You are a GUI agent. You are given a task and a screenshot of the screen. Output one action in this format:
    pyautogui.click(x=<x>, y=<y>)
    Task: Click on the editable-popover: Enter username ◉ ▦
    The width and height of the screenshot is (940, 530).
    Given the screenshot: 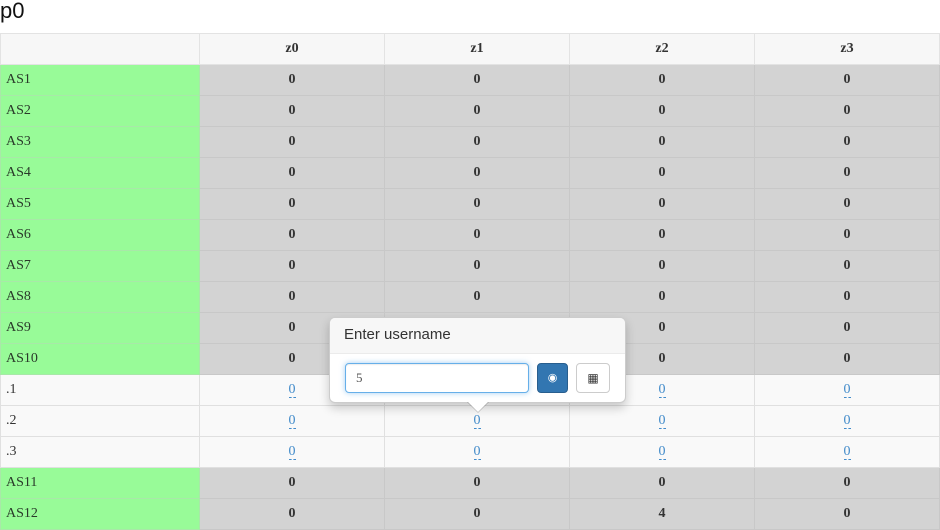 What is the action you would take?
    pyautogui.click(x=477, y=365)
    